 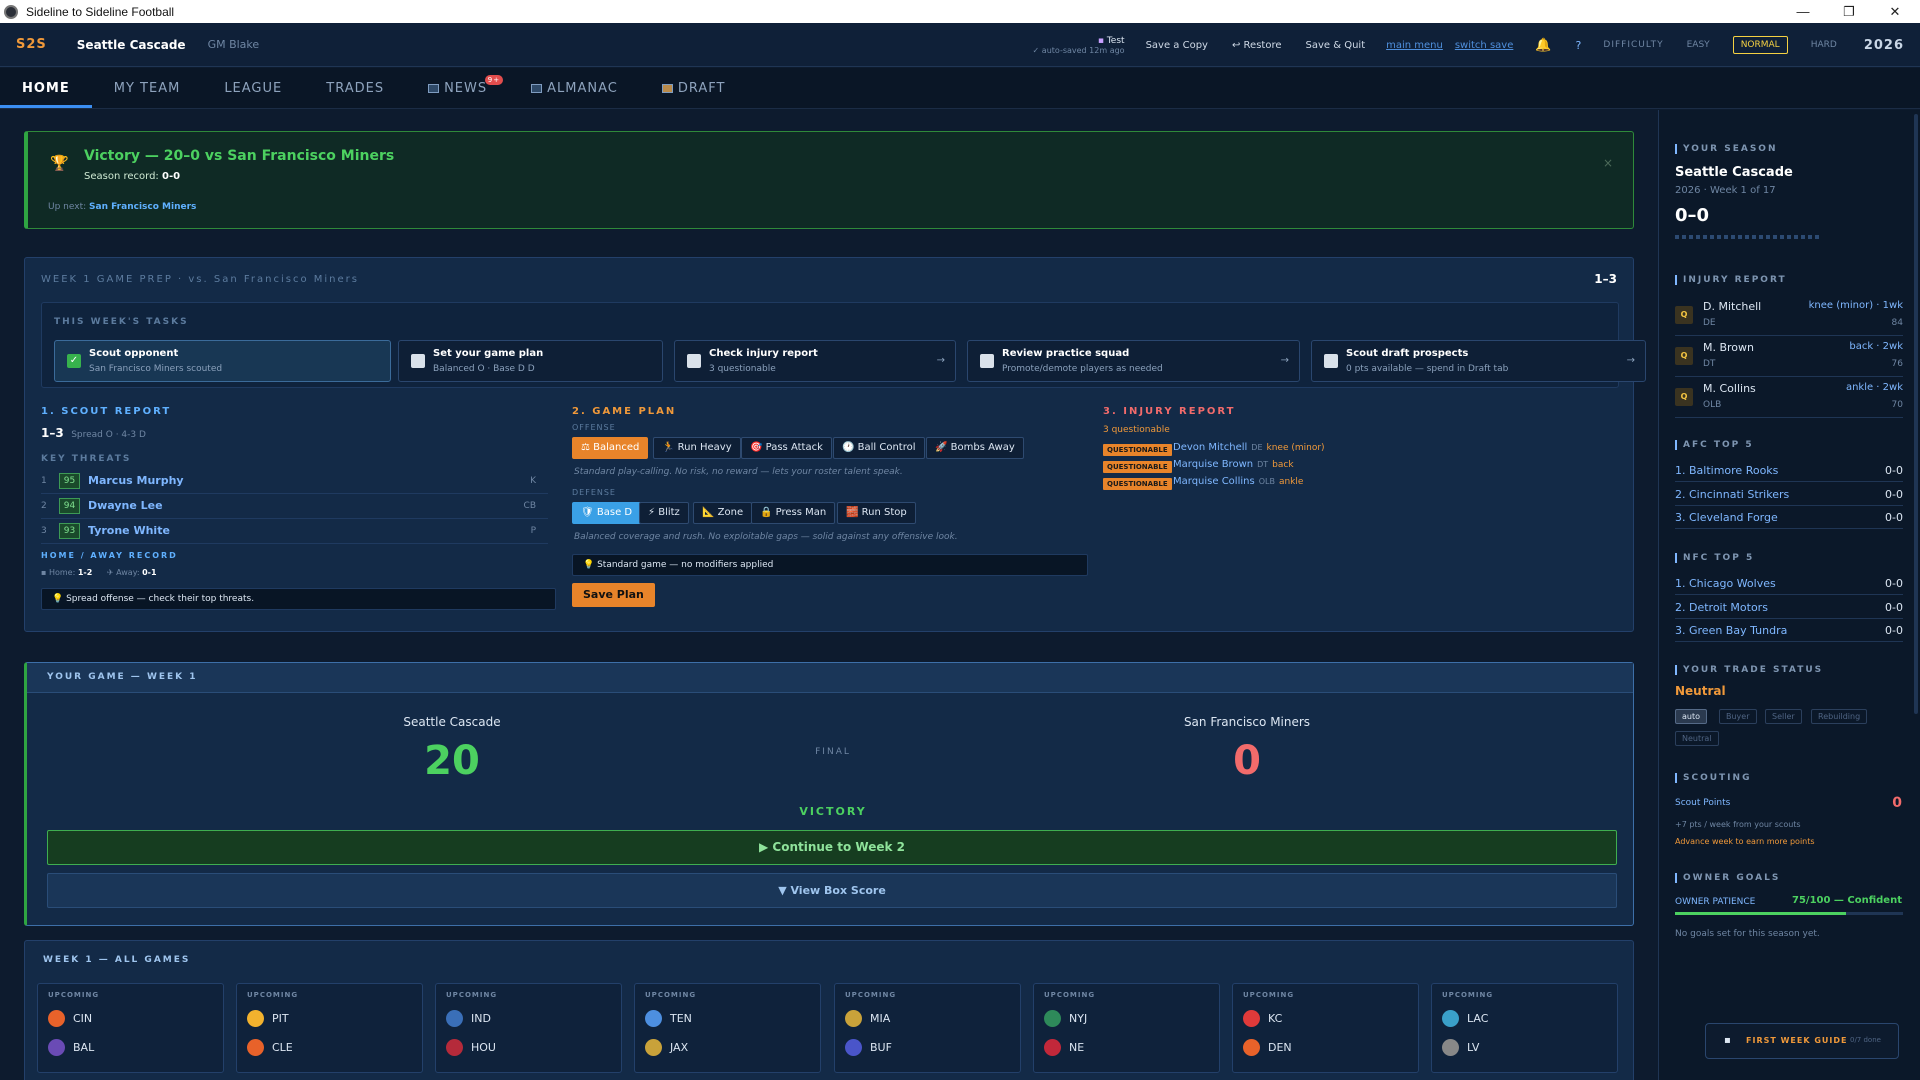 I want to click on tab-draft: DRAFT, so click(x=694, y=94).